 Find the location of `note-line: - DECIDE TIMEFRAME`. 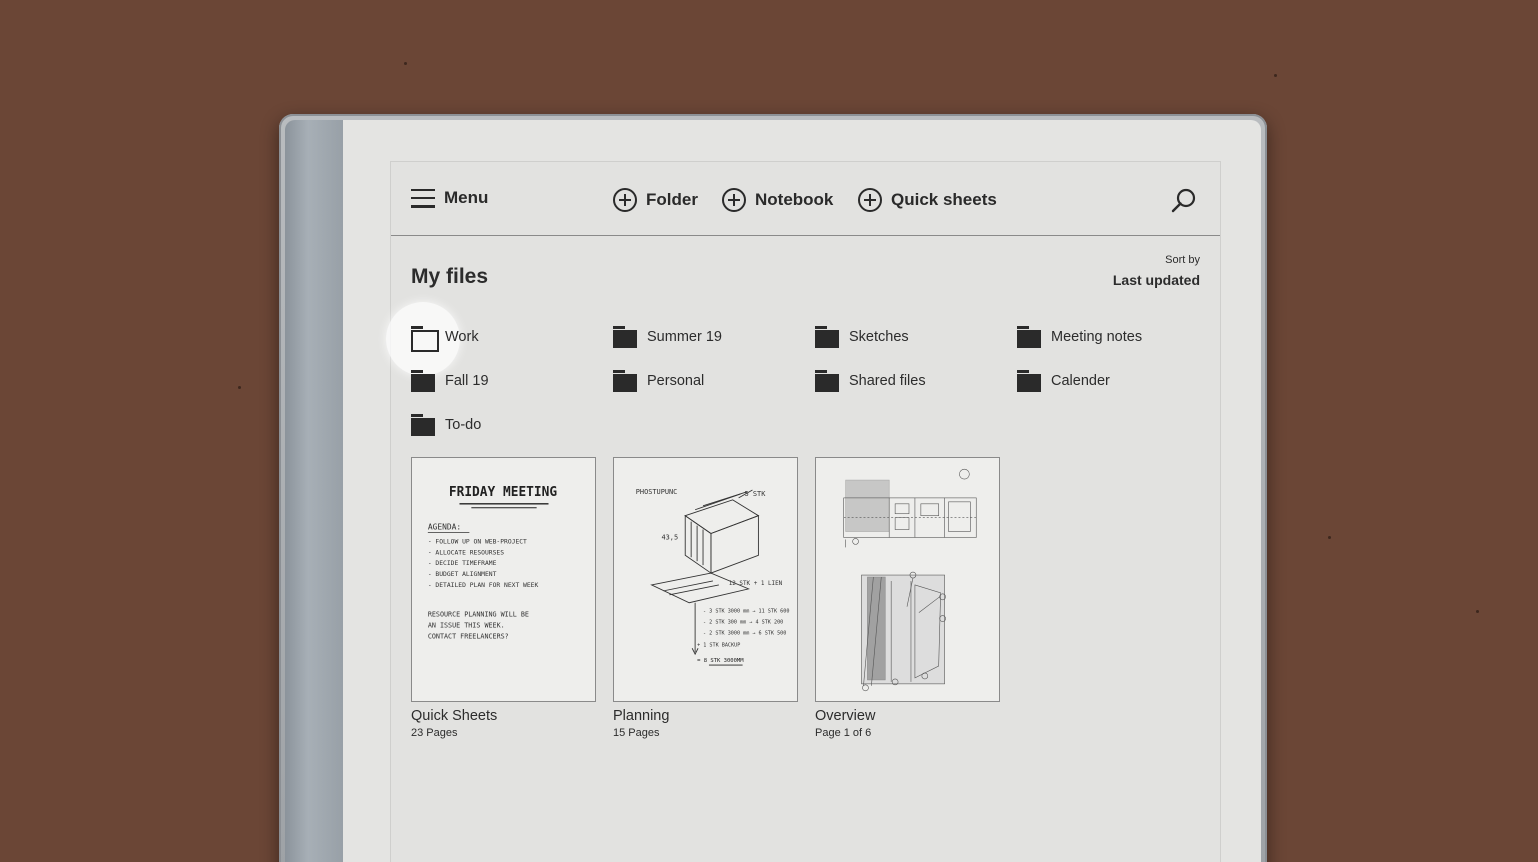

note-line: - DECIDE TIMEFRAME is located at coordinates (462, 563).